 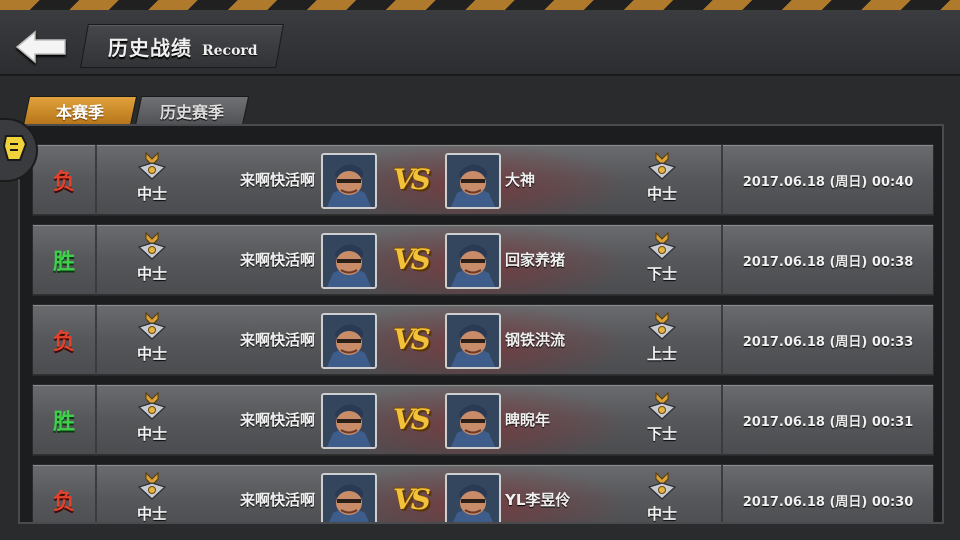 I want to click on match-time: 2017.06.18 (周日) 00:31, so click(x=827, y=420).